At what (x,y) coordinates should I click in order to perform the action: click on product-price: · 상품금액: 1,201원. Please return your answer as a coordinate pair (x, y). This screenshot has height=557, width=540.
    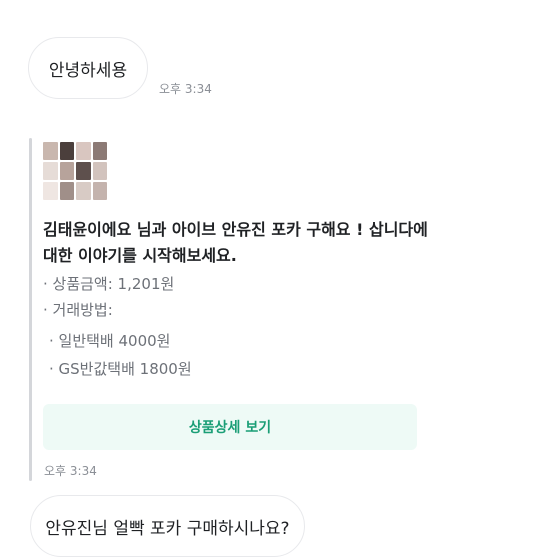
    Looking at the image, I should click on (109, 284).